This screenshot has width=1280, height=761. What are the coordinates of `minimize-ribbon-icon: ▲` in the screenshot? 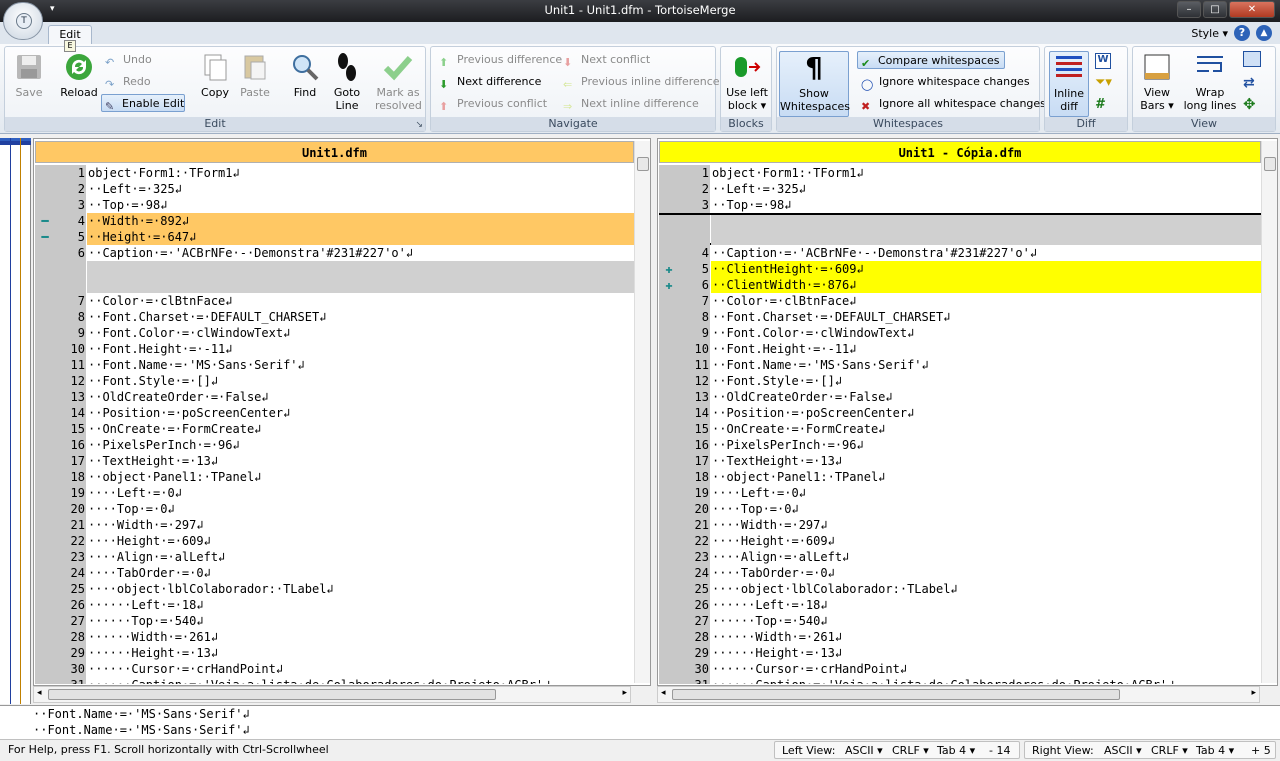 It's located at (1264, 33).